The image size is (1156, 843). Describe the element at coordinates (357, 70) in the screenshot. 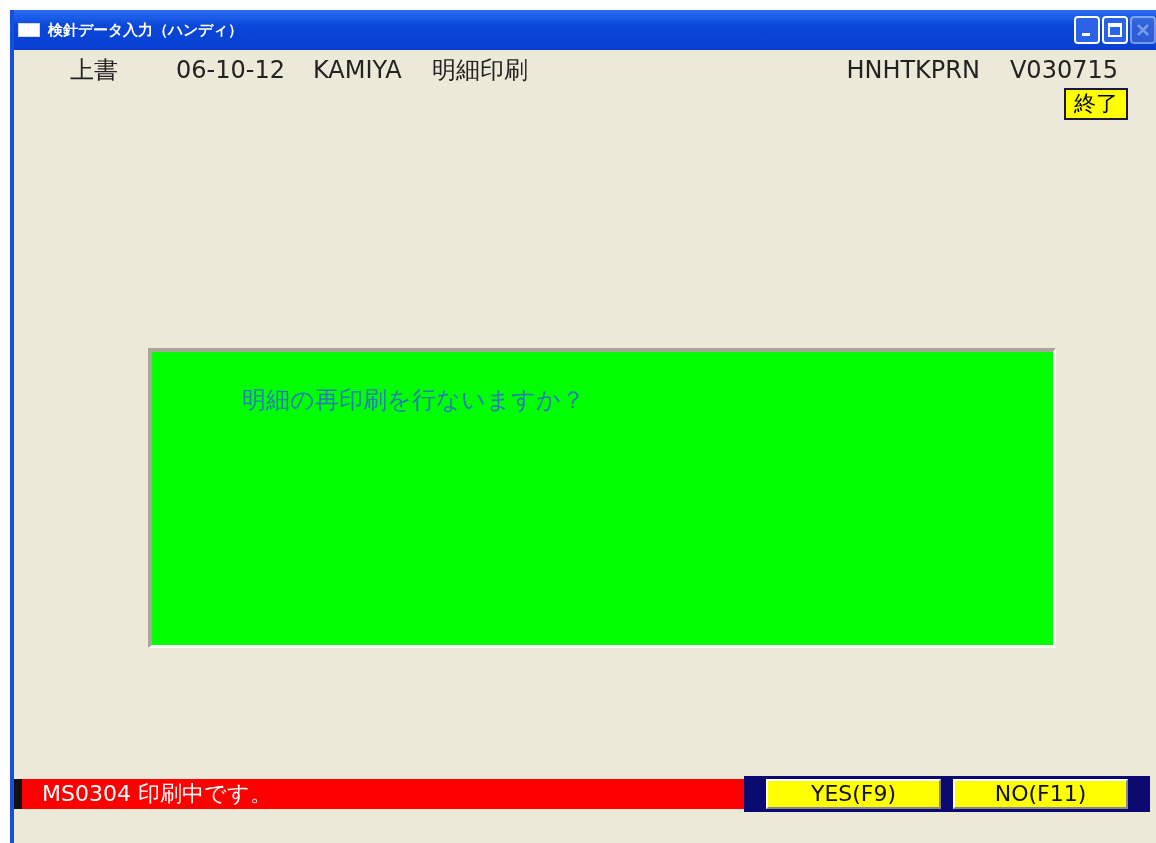

I see `user-label: KAMIYA` at that location.